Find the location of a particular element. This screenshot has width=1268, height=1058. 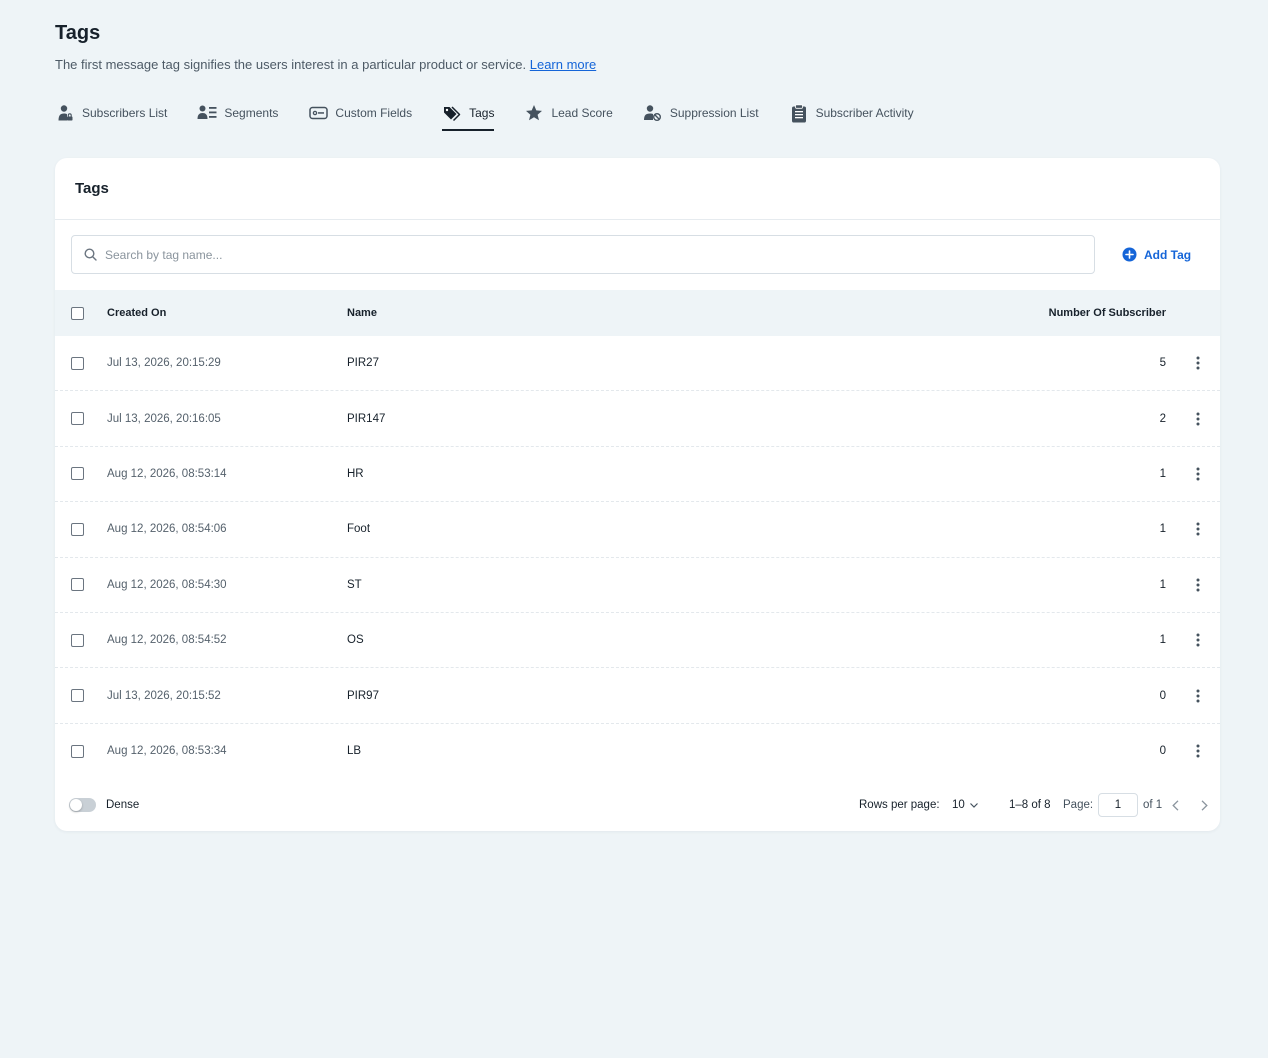

table-row: Jul 13, 2026, 20:15:52 PIR97 0 is located at coordinates (637, 696).